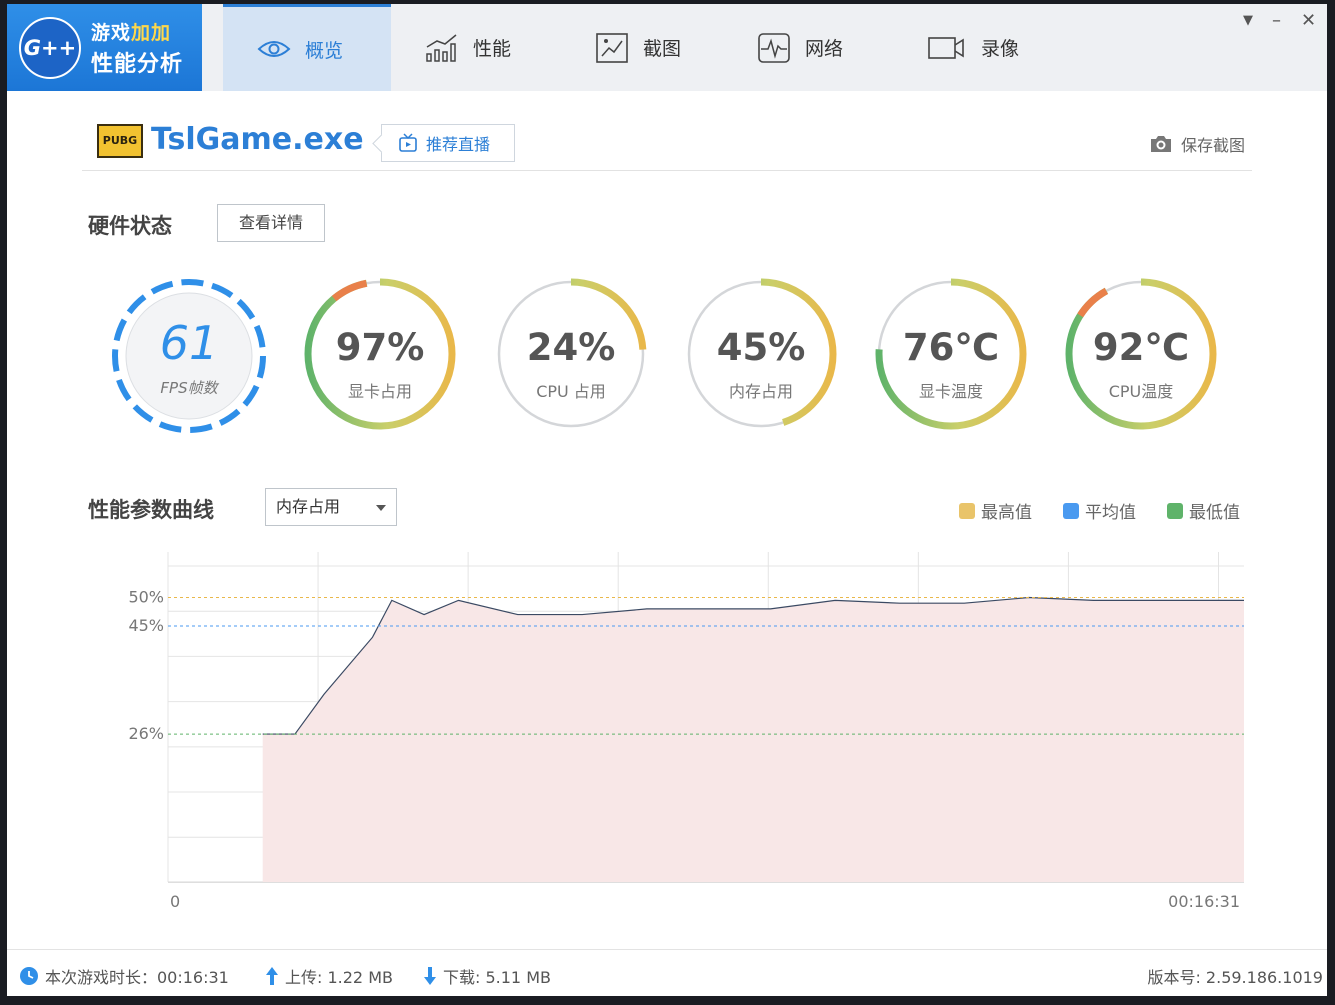  What do you see at coordinates (308, 506) in the screenshot?
I see `metric-select-value: 内存占用` at bounding box center [308, 506].